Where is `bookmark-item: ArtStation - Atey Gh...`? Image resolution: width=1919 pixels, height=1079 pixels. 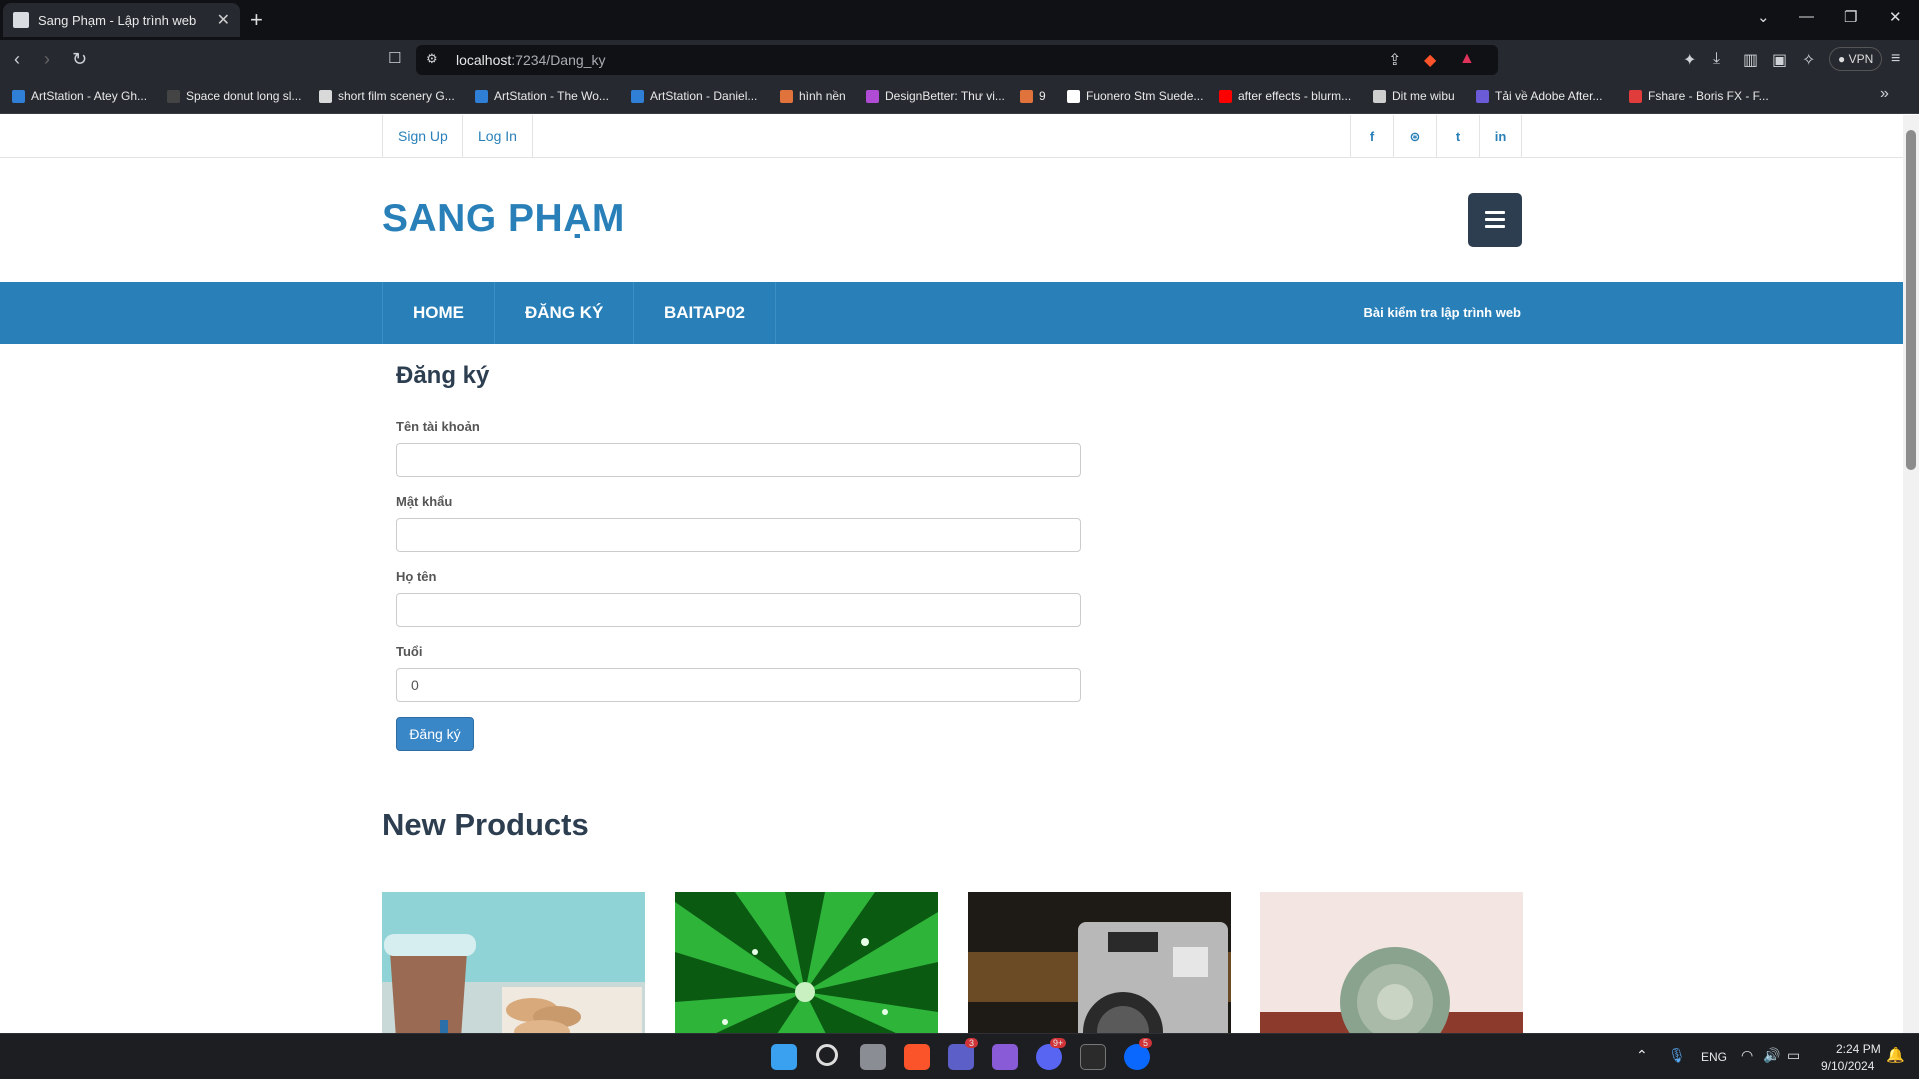
bookmark-item: ArtStation - Atey Gh... is located at coordinates (79, 96).